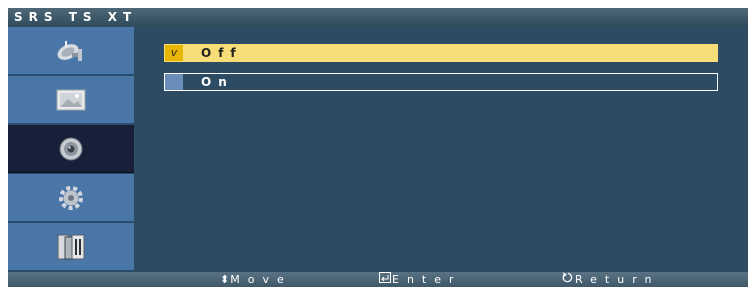  What do you see at coordinates (427, 279) in the screenshot?
I see `enter-label: Enter` at bounding box center [427, 279].